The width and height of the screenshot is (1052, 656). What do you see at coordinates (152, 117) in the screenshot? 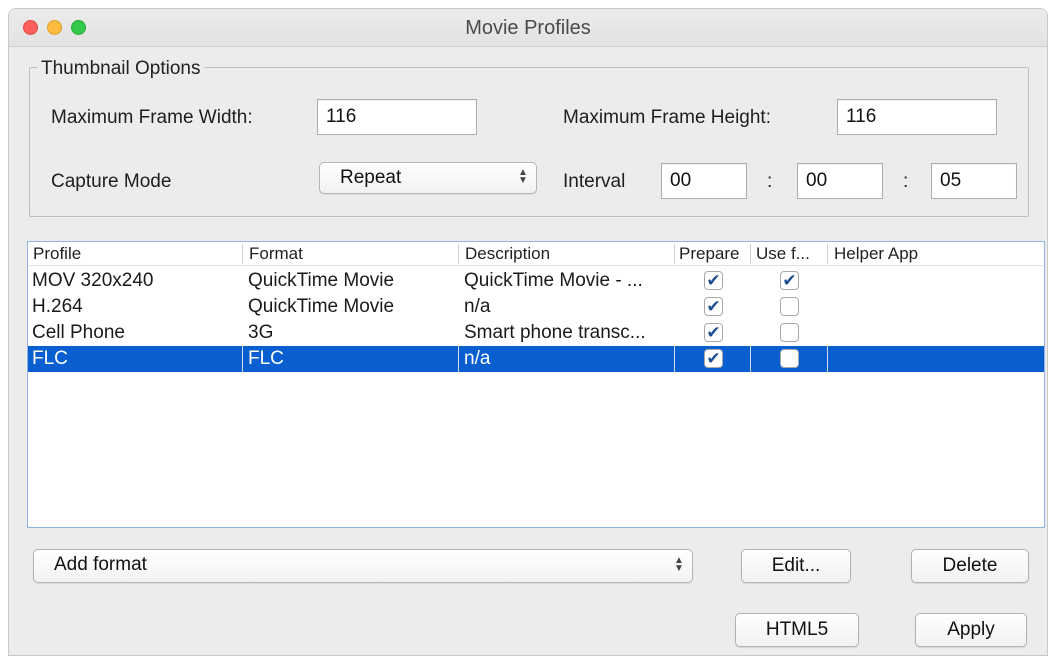
I see `max-frame-width-label: Maximum Frame Width:` at bounding box center [152, 117].